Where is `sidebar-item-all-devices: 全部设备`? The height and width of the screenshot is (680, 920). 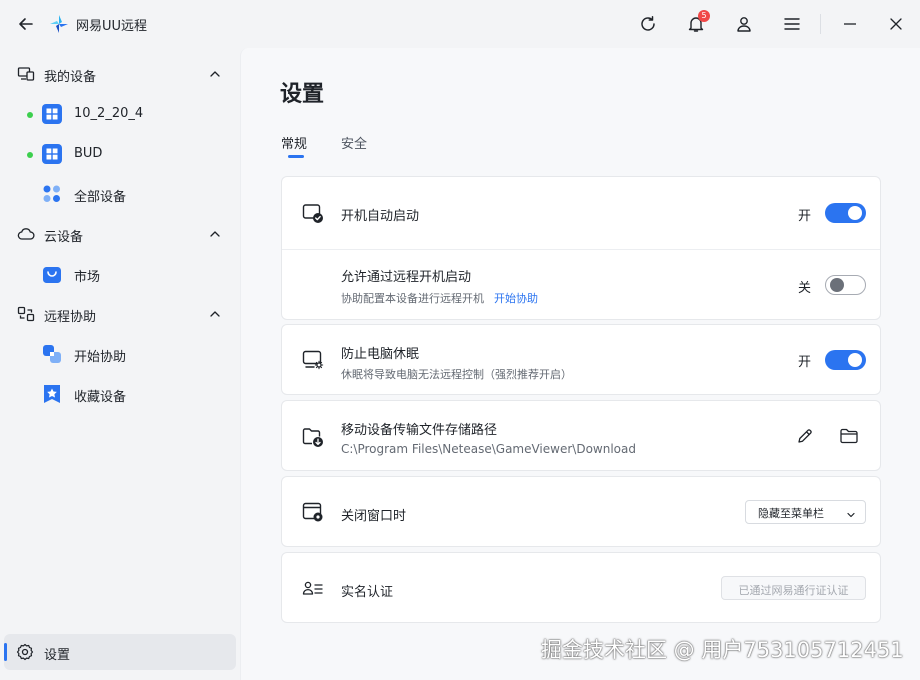
sidebar-item-all-devices: 全部设备 is located at coordinates (120, 194).